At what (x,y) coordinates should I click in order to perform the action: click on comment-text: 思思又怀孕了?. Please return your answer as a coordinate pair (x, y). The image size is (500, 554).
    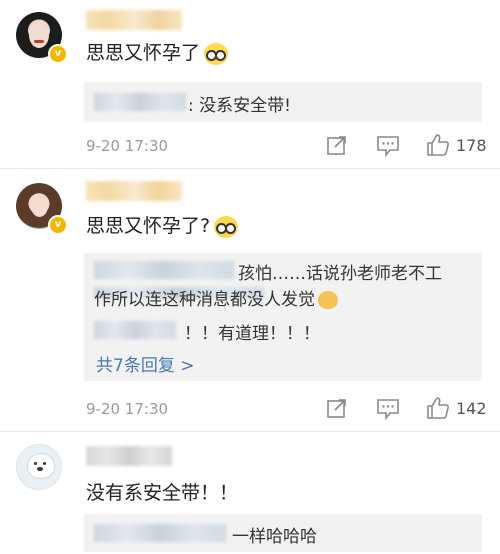
    Looking at the image, I should click on (162, 224).